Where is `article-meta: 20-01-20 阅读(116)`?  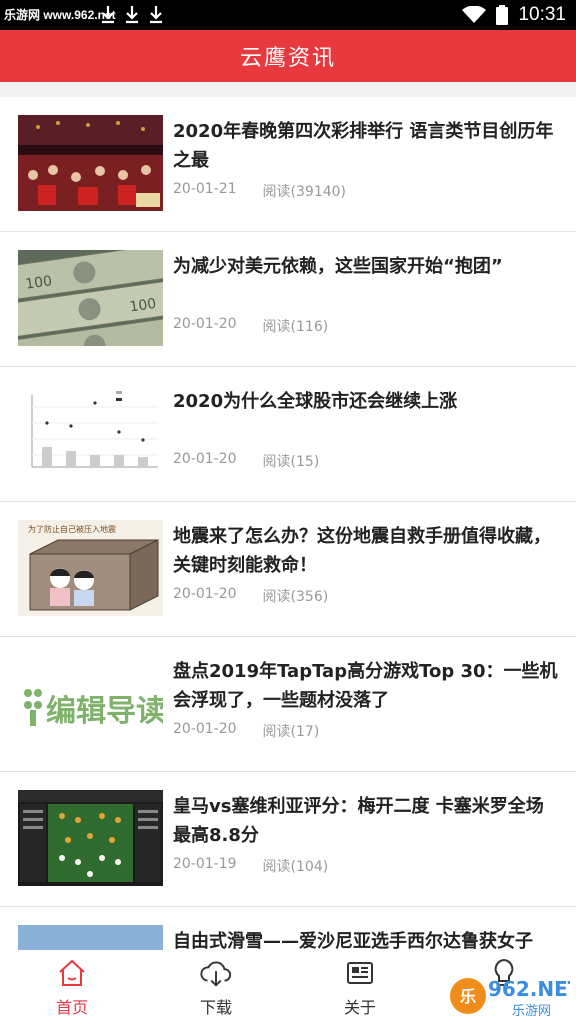
article-meta: 20-01-20 阅读(116) is located at coordinates (250, 326).